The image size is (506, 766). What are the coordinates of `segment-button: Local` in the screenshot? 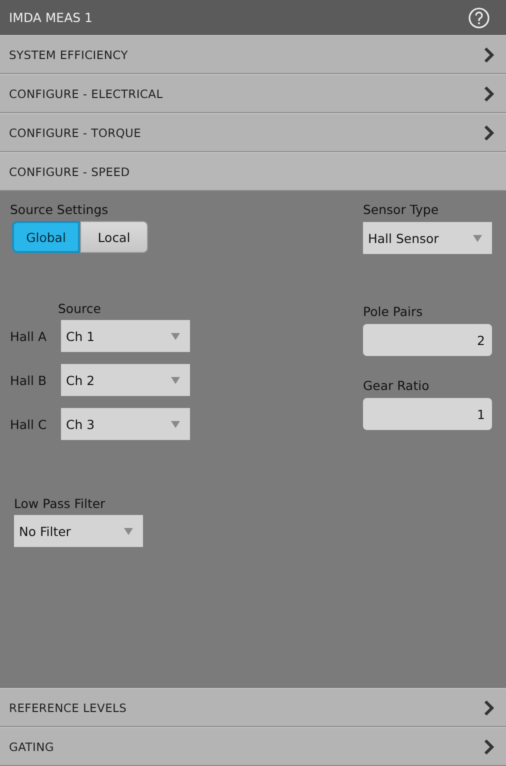 It's located at (114, 237).